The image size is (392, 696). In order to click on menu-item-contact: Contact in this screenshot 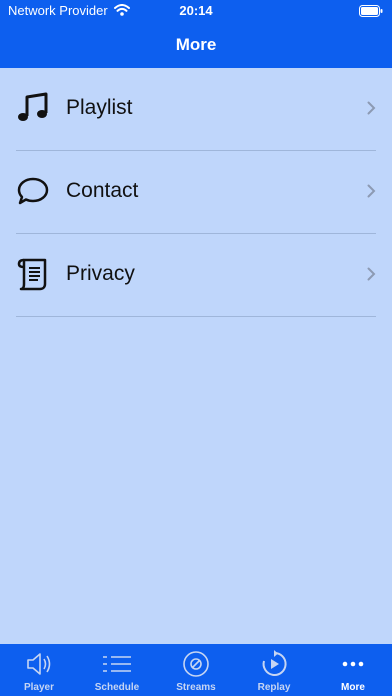, I will do `click(196, 192)`.